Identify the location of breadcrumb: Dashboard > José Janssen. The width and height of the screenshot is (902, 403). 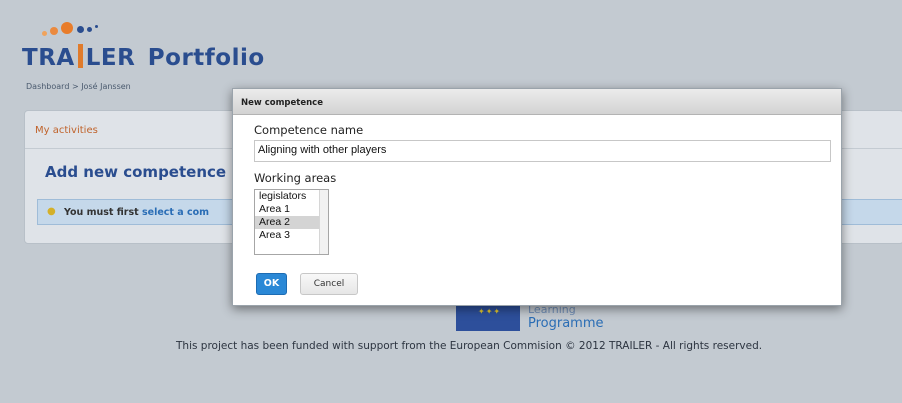
(78, 86).